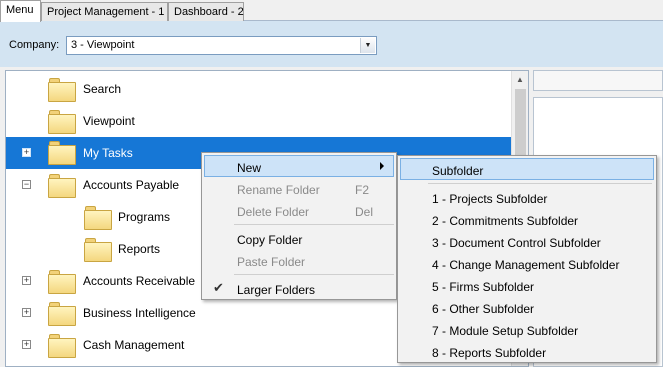 This screenshot has height=367, width=663. Describe the element at coordinates (221, 45) in the screenshot. I see `company-select: 3 - Viewpoint ▼` at that location.